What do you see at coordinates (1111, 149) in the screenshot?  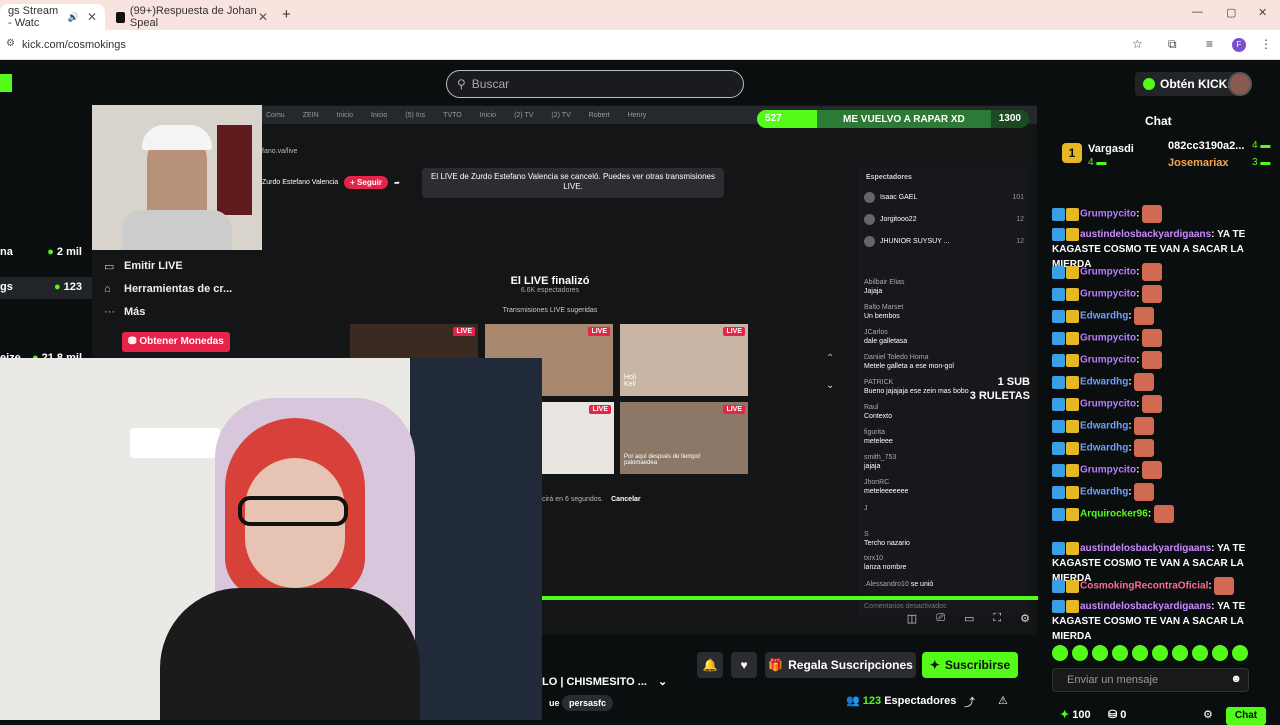 I see `leader-name: Vargasdi` at bounding box center [1111, 149].